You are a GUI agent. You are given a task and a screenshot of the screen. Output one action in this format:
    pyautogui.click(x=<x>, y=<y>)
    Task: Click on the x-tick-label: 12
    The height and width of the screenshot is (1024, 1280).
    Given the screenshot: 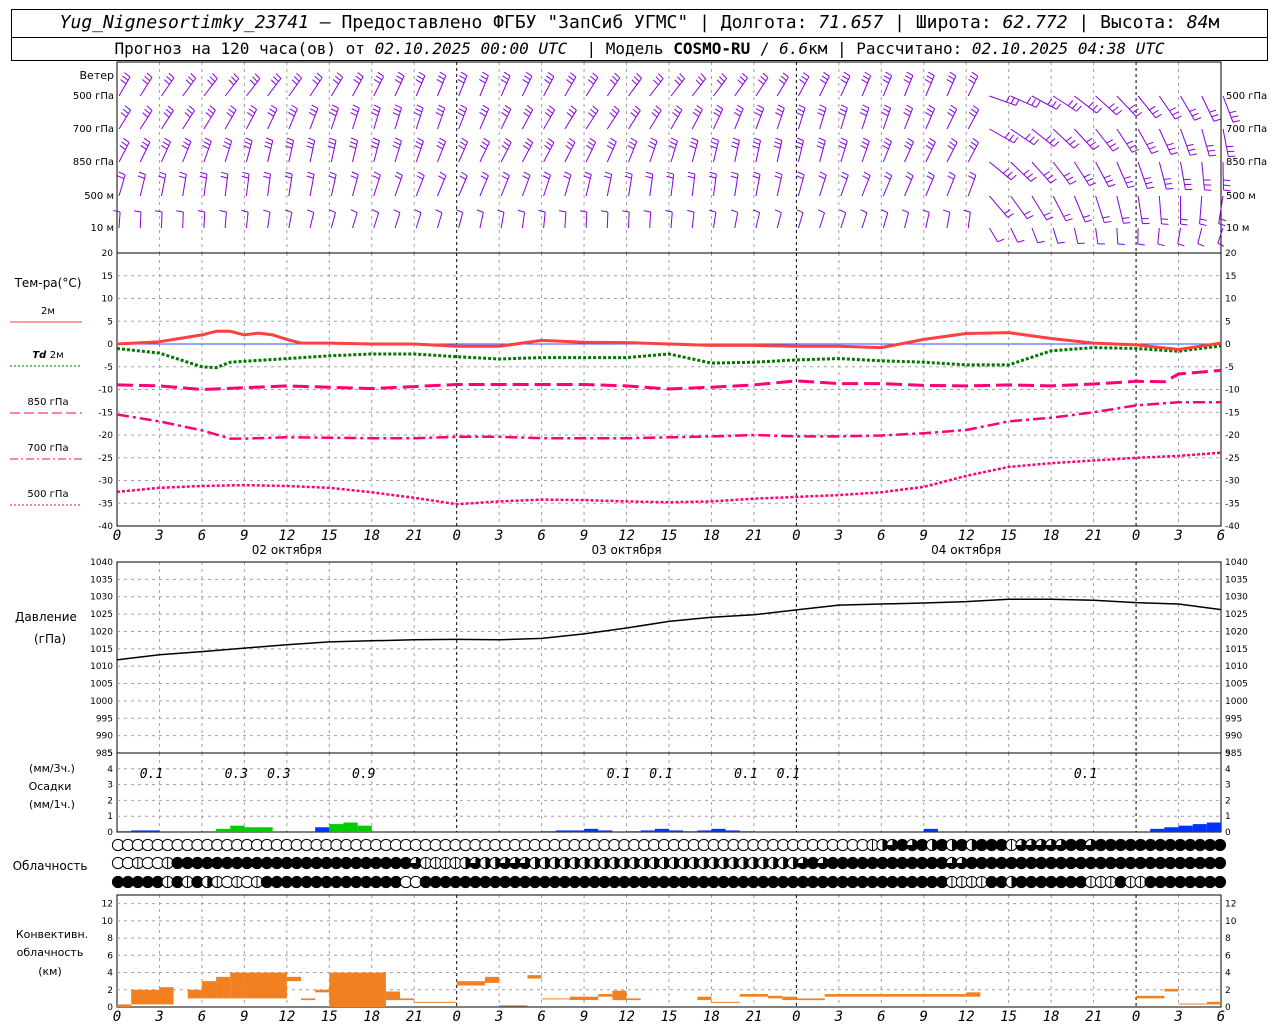 What is the action you would take?
    pyautogui.click(x=966, y=1016)
    